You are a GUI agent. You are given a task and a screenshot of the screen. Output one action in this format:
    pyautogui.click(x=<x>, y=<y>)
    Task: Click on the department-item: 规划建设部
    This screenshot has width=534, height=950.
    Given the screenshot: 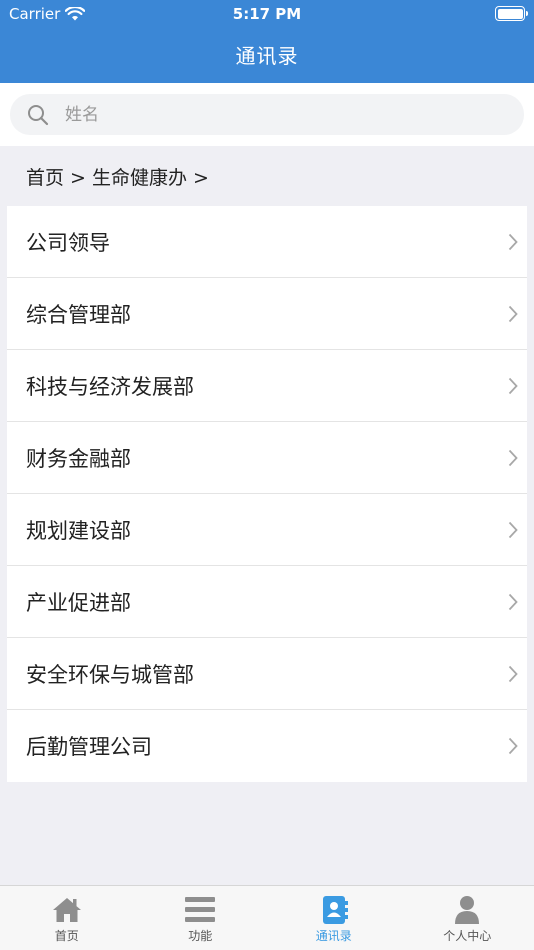 What is the action you would take?
    pyautogui.click(x=267, y=530)
    